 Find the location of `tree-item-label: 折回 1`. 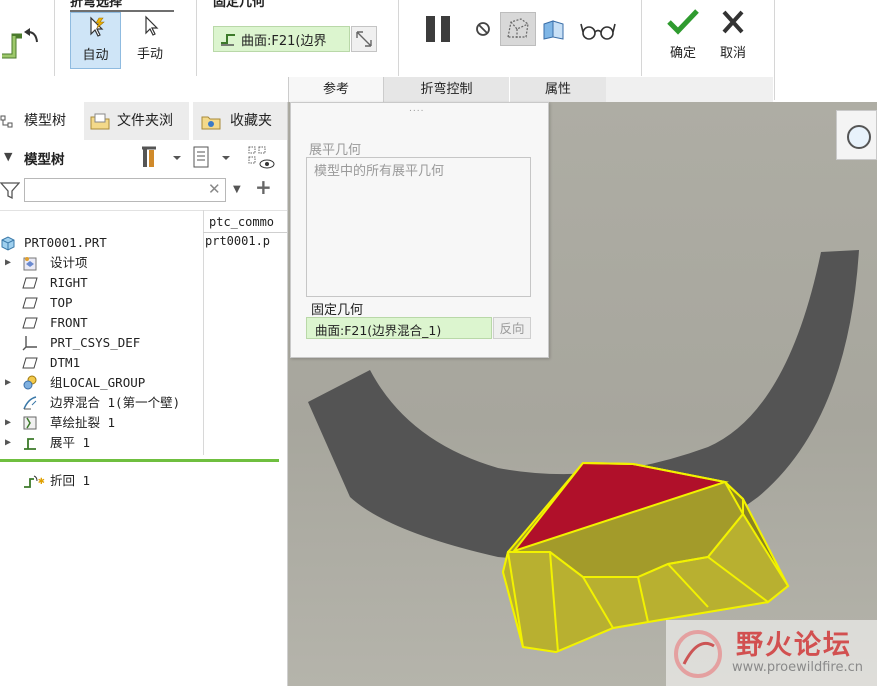

tree-item-label: 折回 1 is located at coordinates (70, 480).